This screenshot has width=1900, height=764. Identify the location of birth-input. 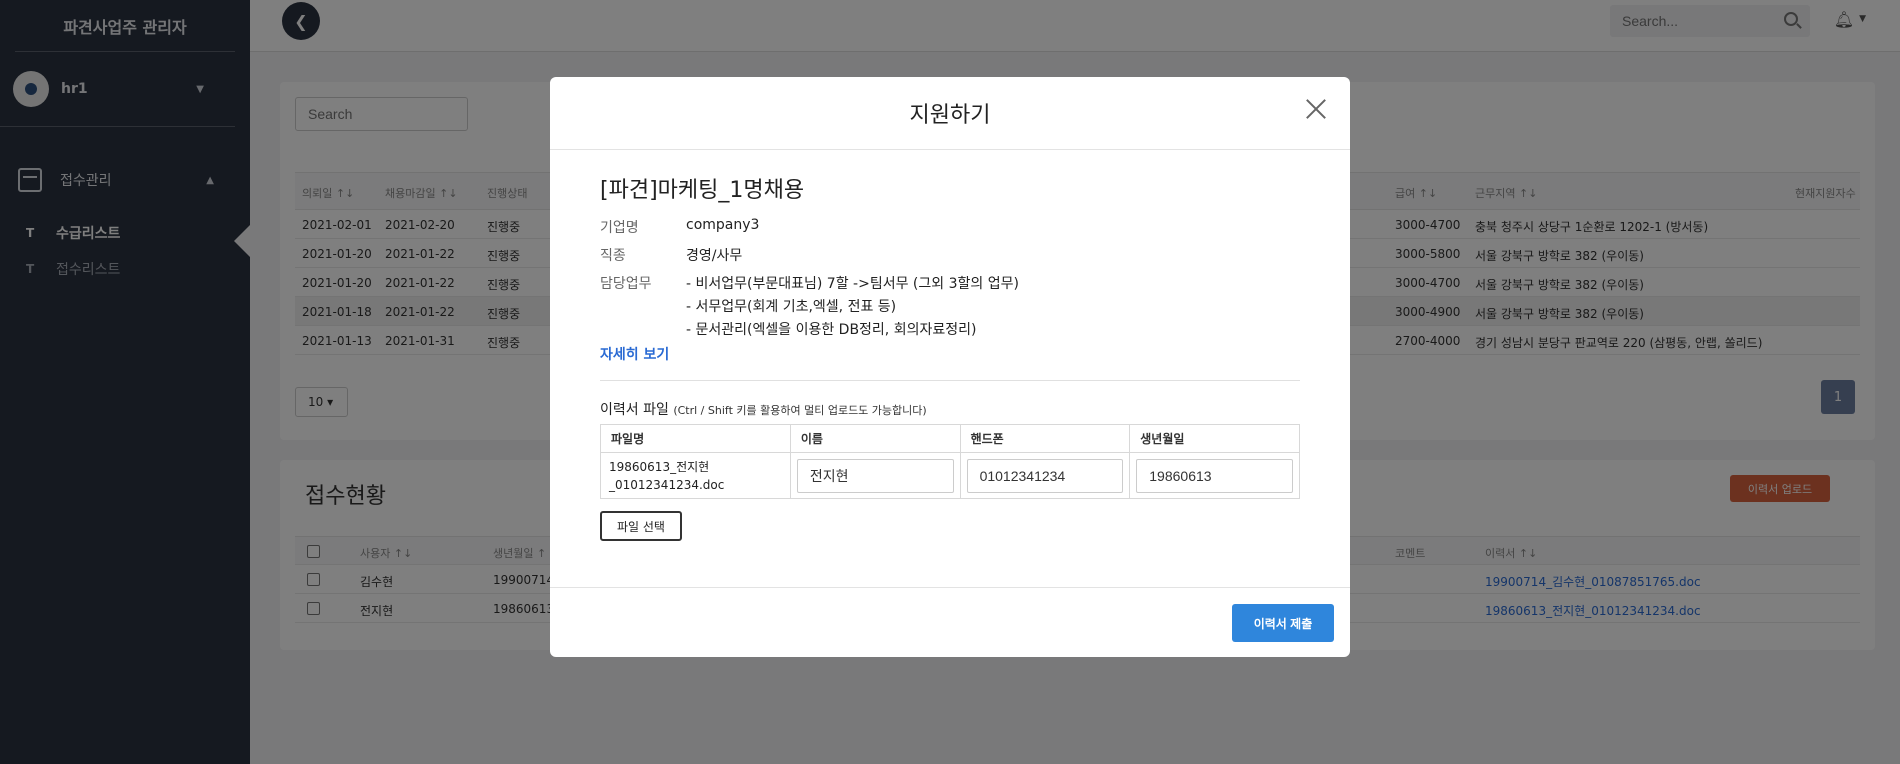
(1214, 475).